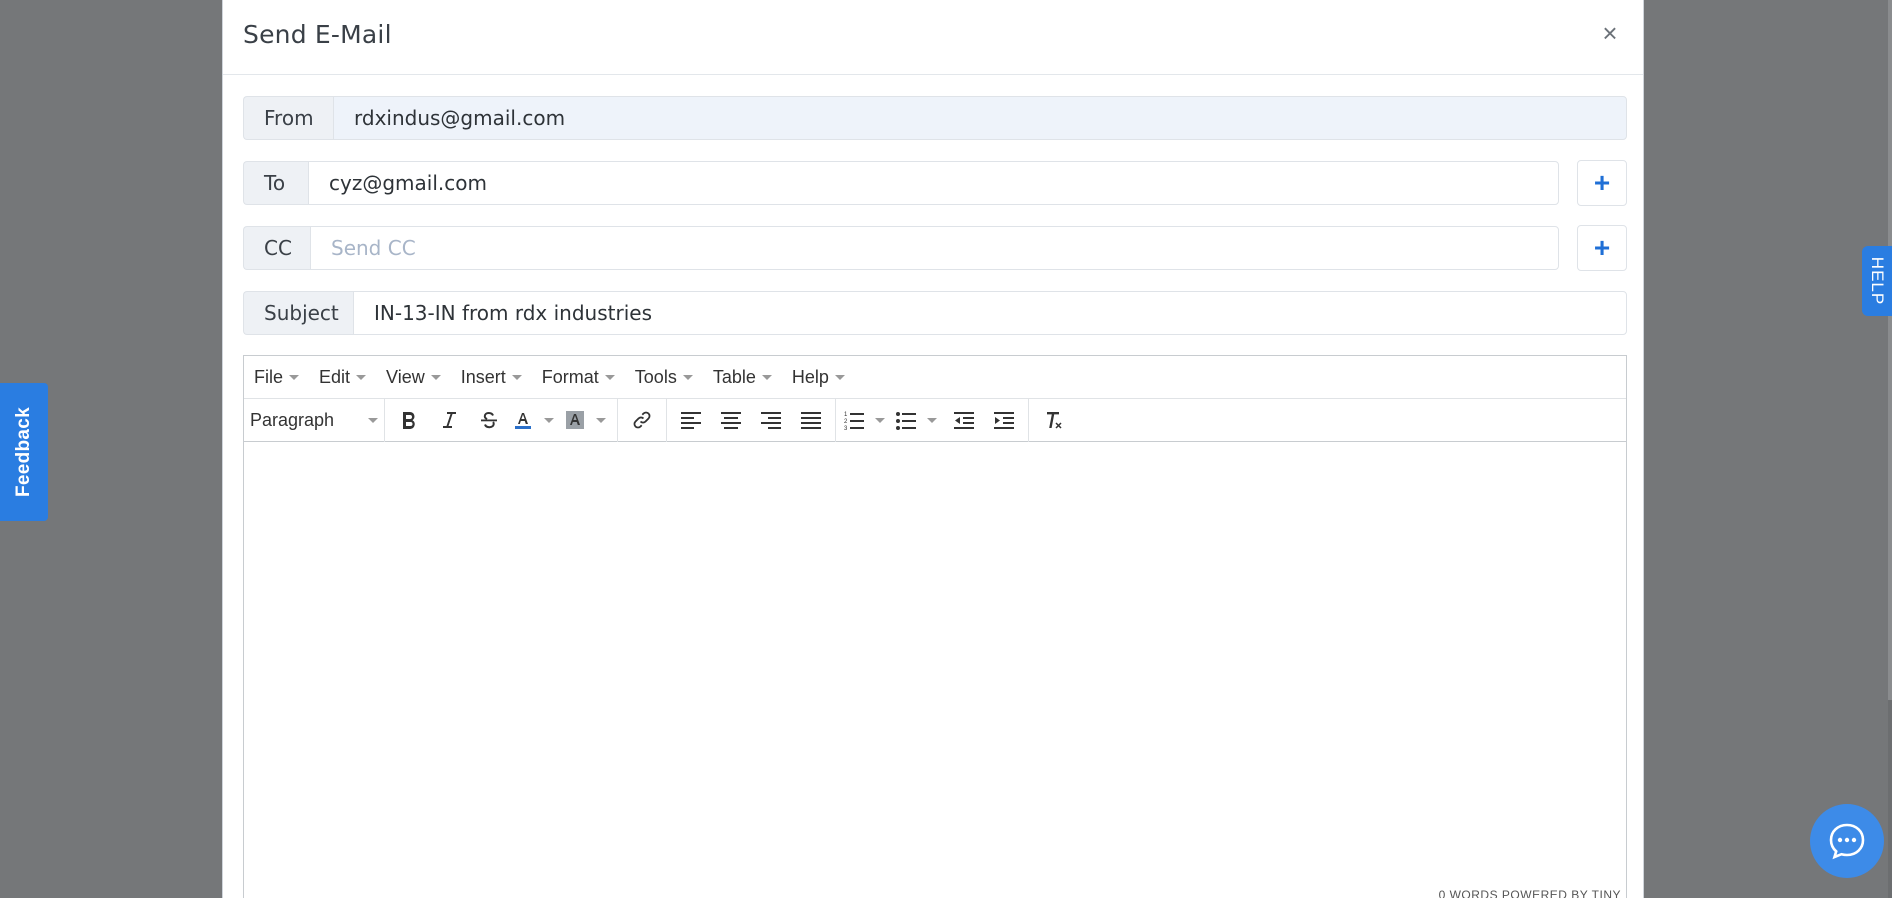 This screenshot has height=898, width=1892. I want to click on menu-help: Help, so click(818, 377).